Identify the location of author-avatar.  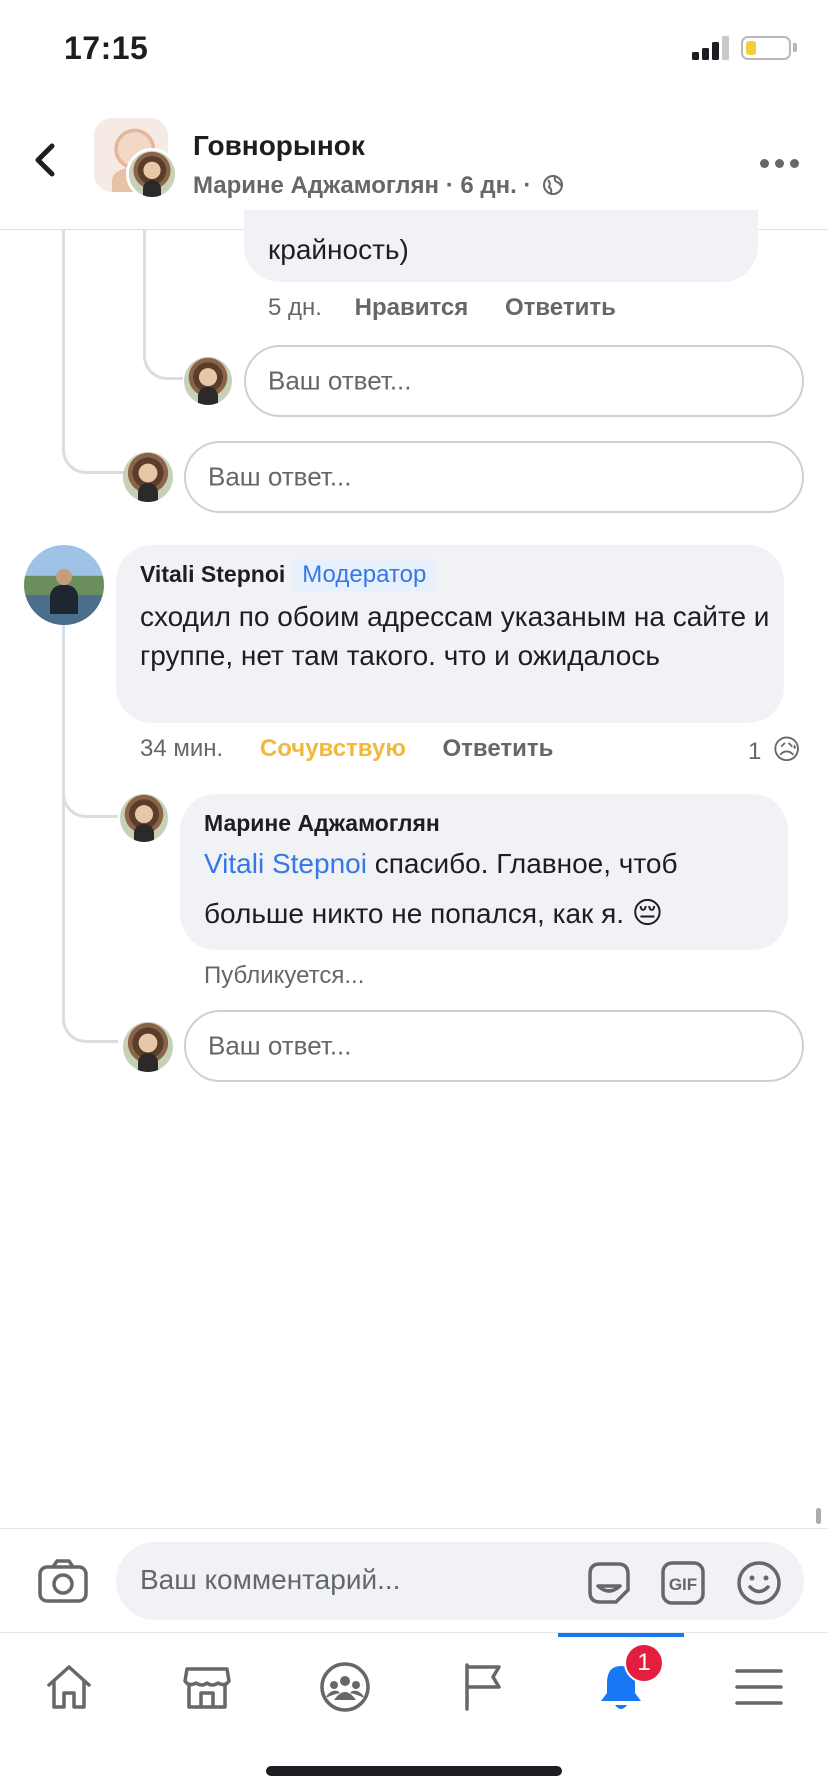
(152, 174).